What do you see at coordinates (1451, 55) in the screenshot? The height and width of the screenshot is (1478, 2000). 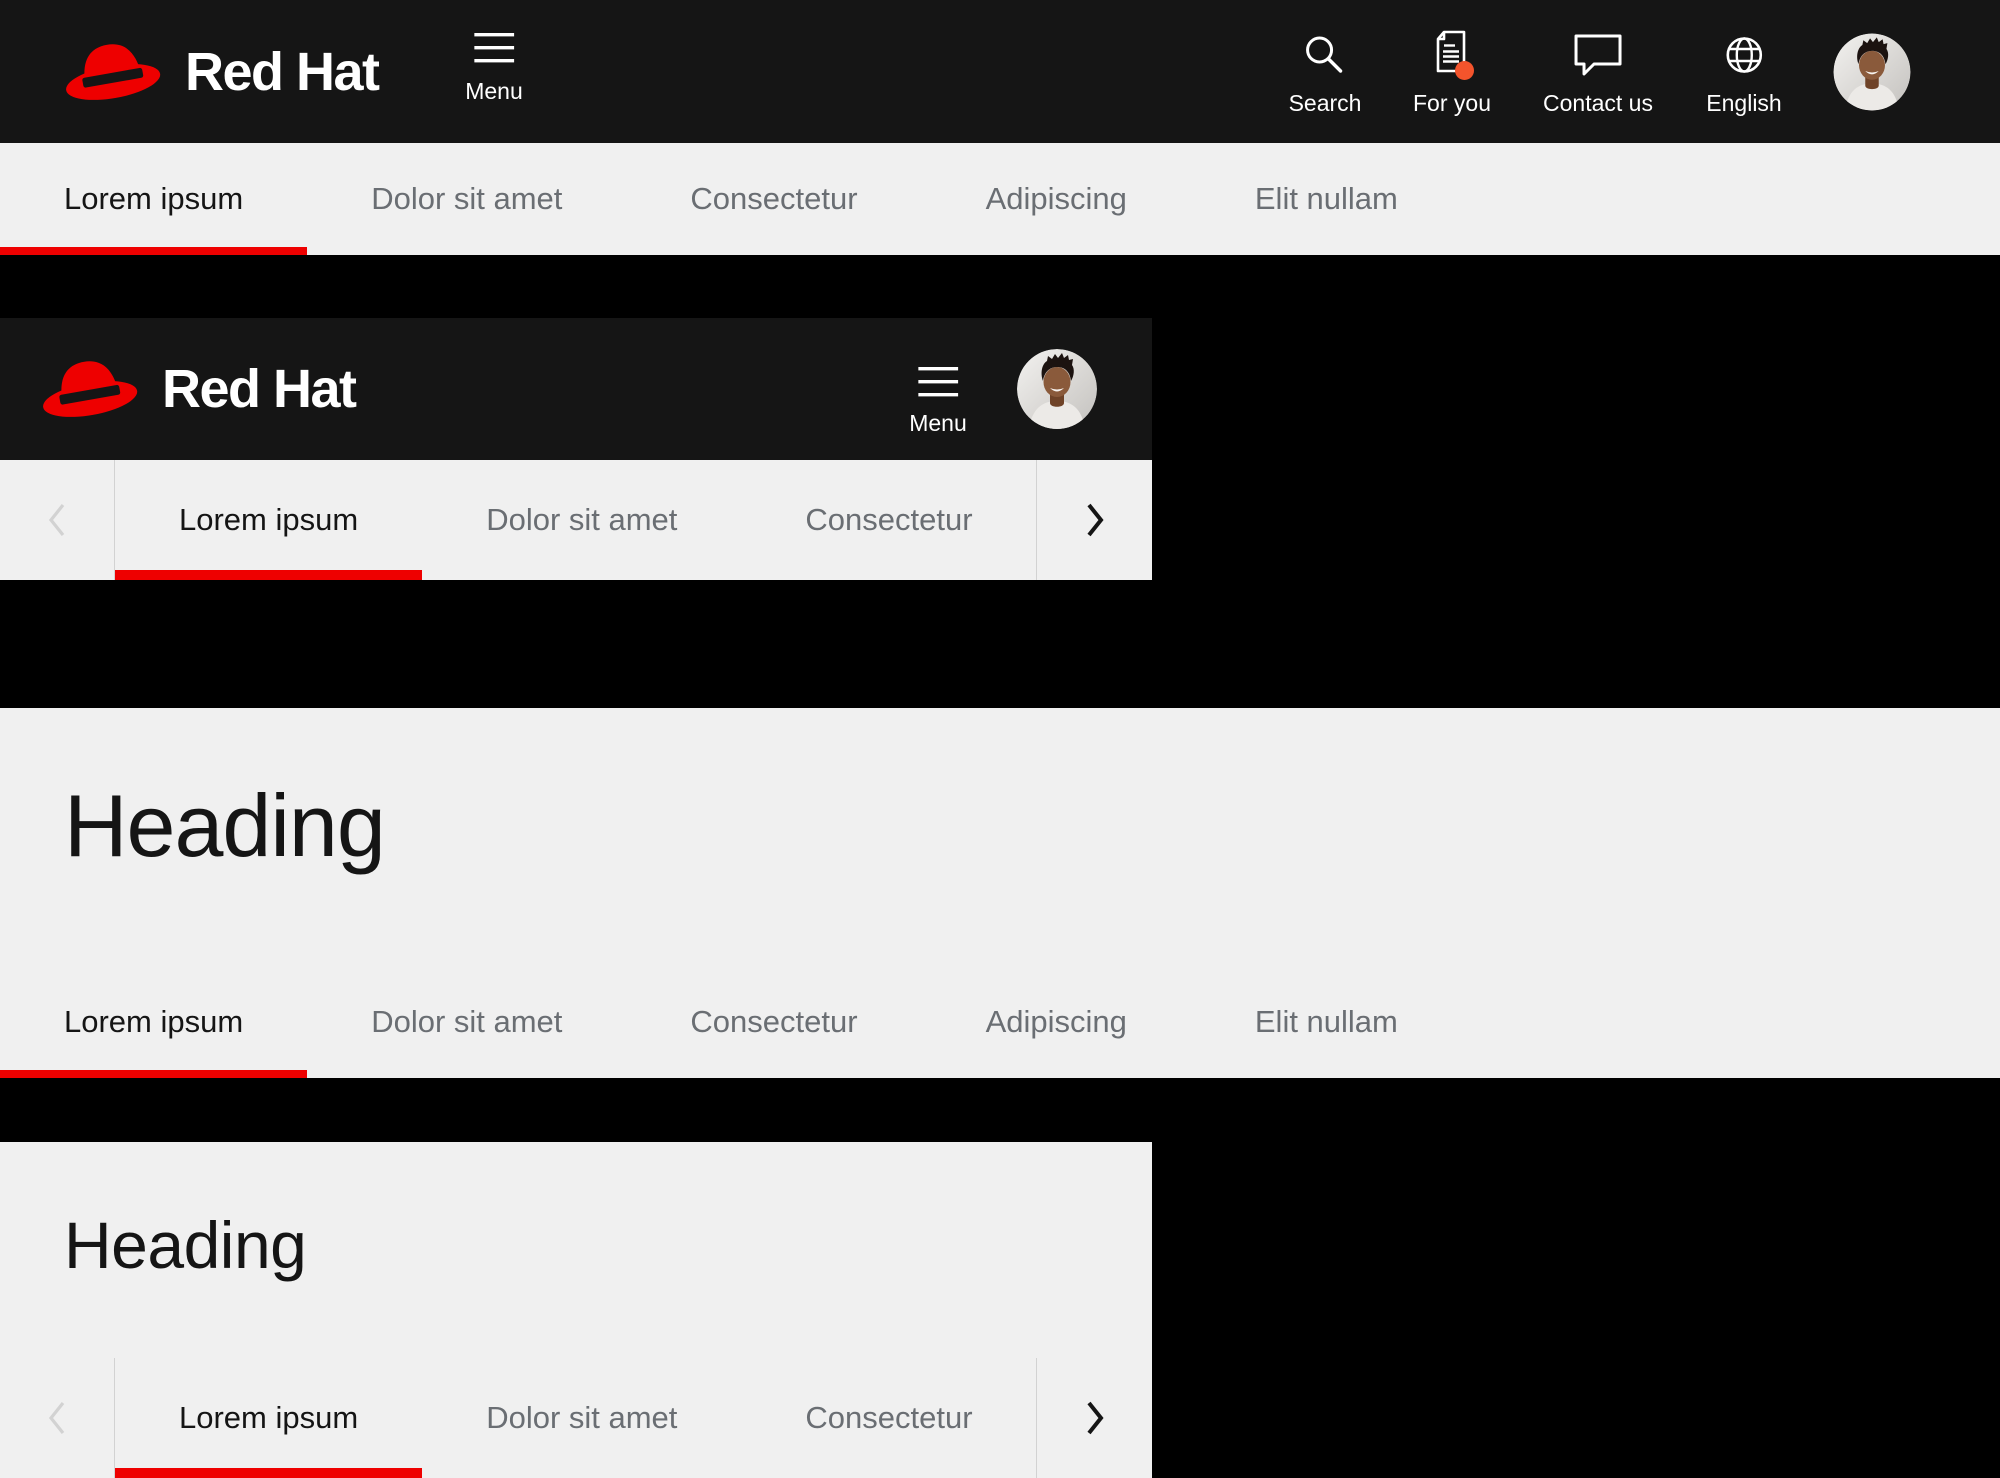 I see `for-you-document-icon` at bounding box center [1451, 55].